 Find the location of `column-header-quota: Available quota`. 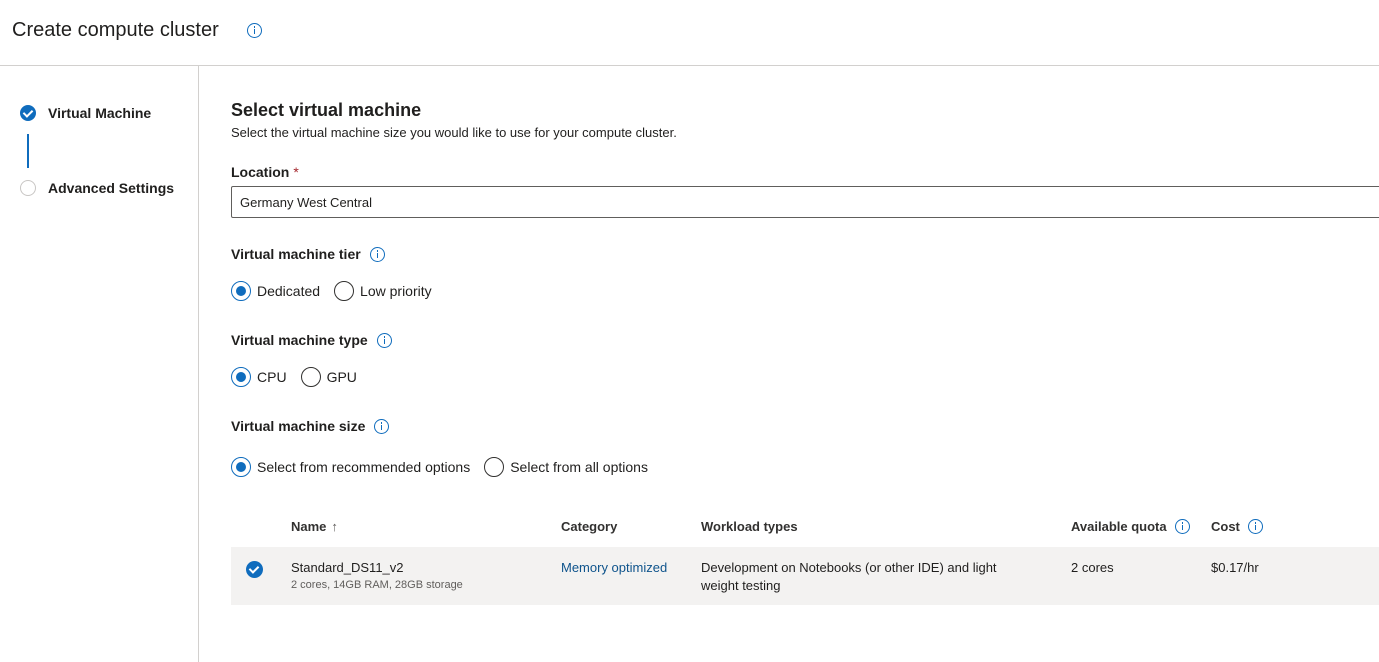

column-header-quota: Available quota is located at coordinates (1130, 526).